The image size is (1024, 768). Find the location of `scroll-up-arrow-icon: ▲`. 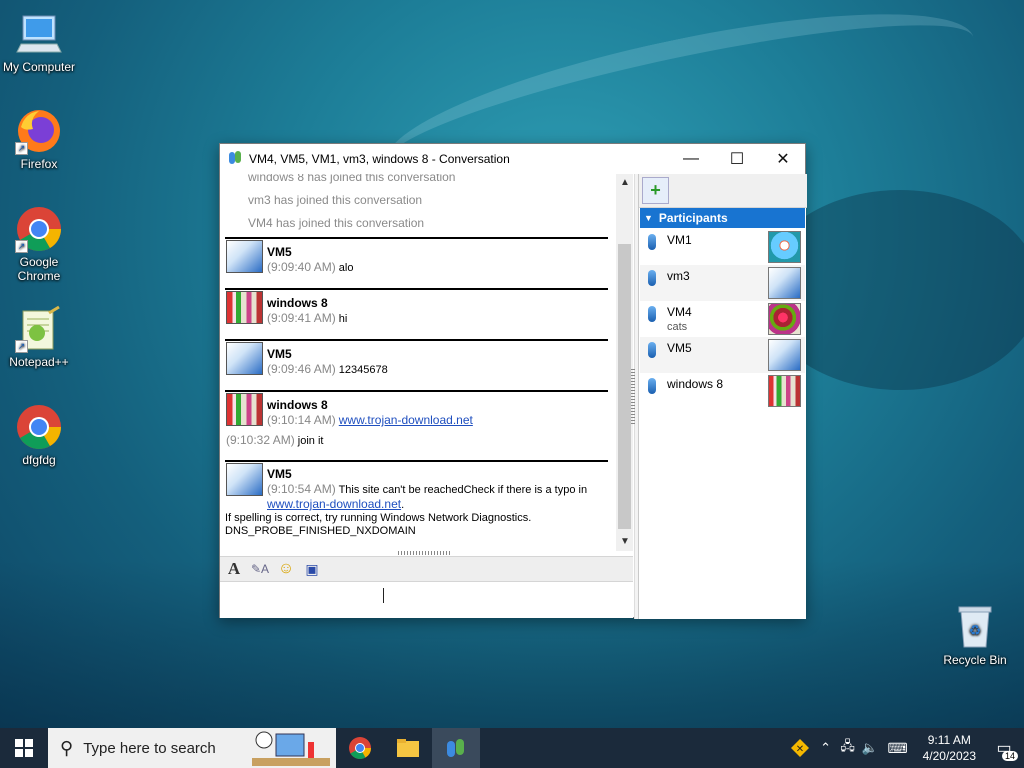

scroll-up-arrow-icon: ▲ is located at coordinates (625, 182).